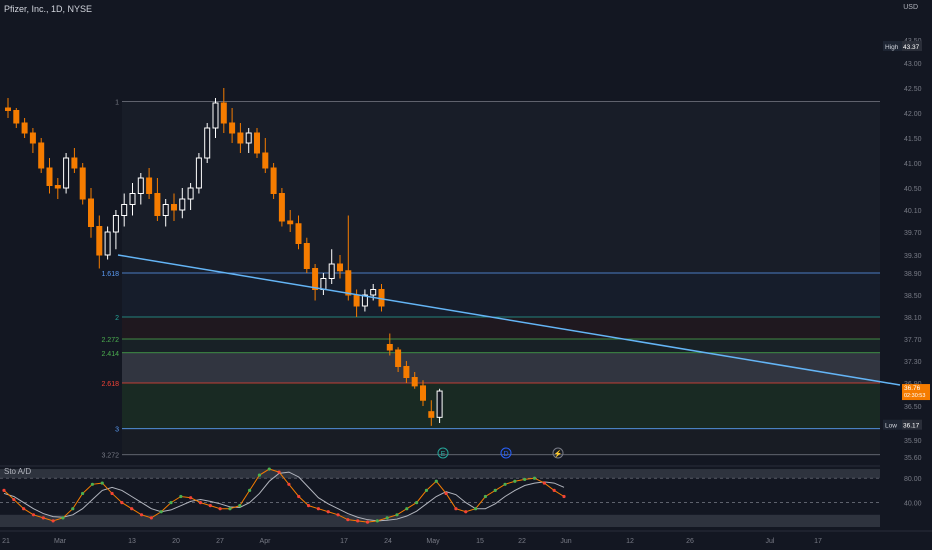 The width and height of the screenshot is (932, 550). What do you see at coordinates (913, 164) in the screenshot?
I see `y-tick-label: 41.00` at bounding box center [913, 164].